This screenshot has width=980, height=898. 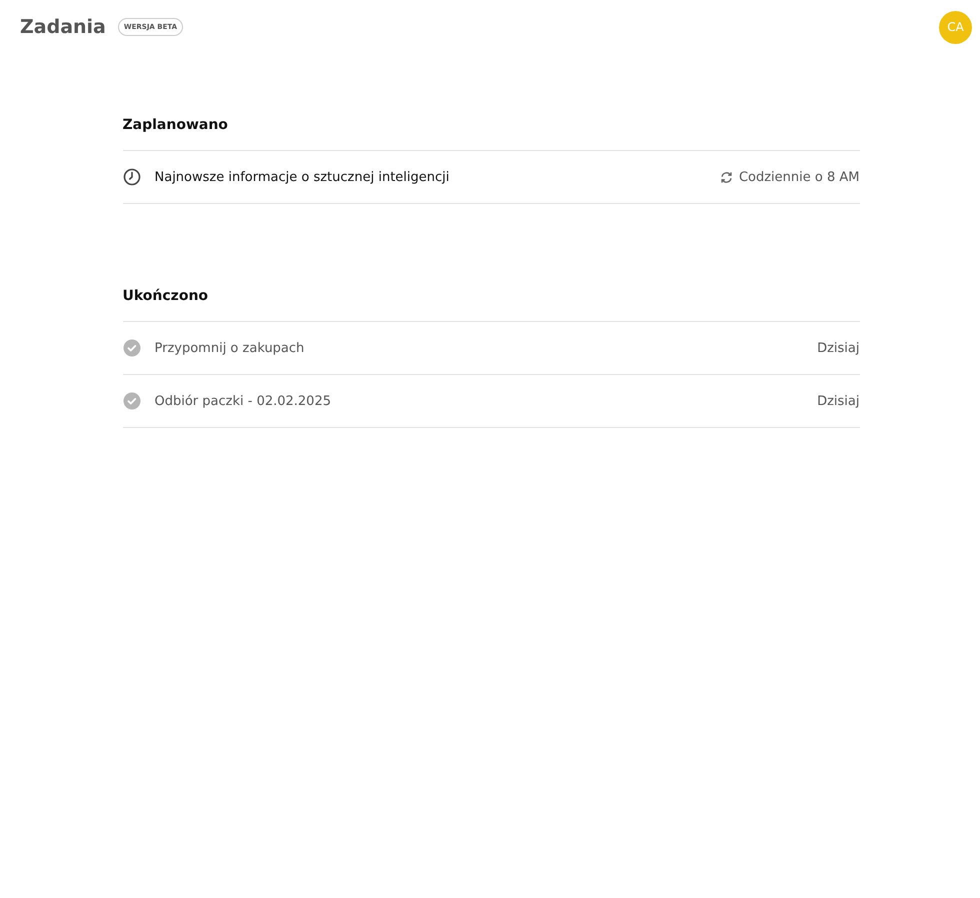 What do you see at coordinates (486, 348) in the screenshot?
I see `task-title: Przypomnij o zakupach` at bounding box center [486, 348].